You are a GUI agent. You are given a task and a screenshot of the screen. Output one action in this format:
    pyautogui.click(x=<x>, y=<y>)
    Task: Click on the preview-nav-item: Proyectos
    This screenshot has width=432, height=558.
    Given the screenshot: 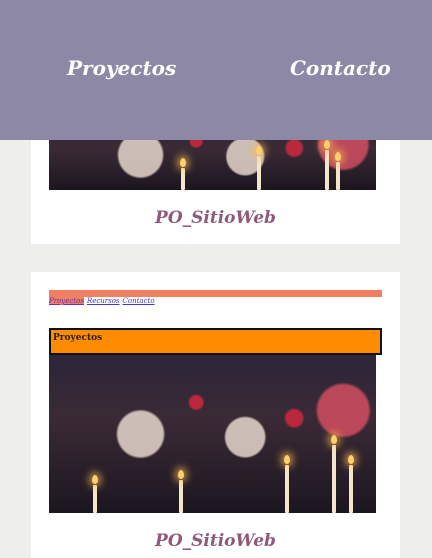 What is the action you would take?
    pyautogui.click(x=66, y=301)
    